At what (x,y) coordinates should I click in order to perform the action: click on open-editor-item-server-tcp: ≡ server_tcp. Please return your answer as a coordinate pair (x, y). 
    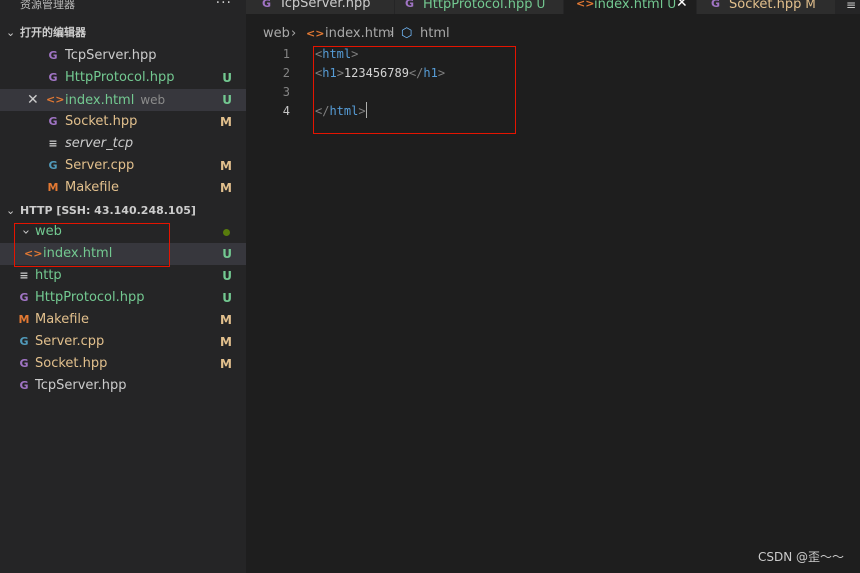
    Looking at the image, I should click on (123, 144).